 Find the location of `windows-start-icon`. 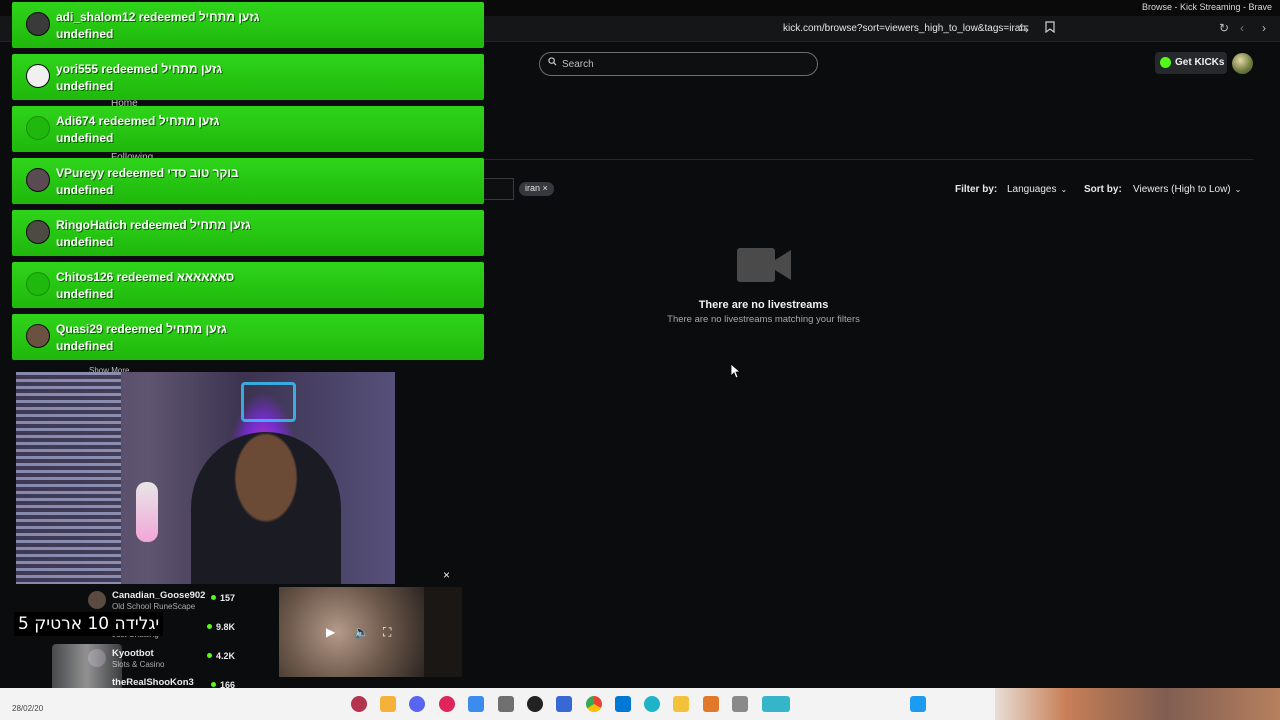

windows-start-icon is located at coordinates (918, 704).